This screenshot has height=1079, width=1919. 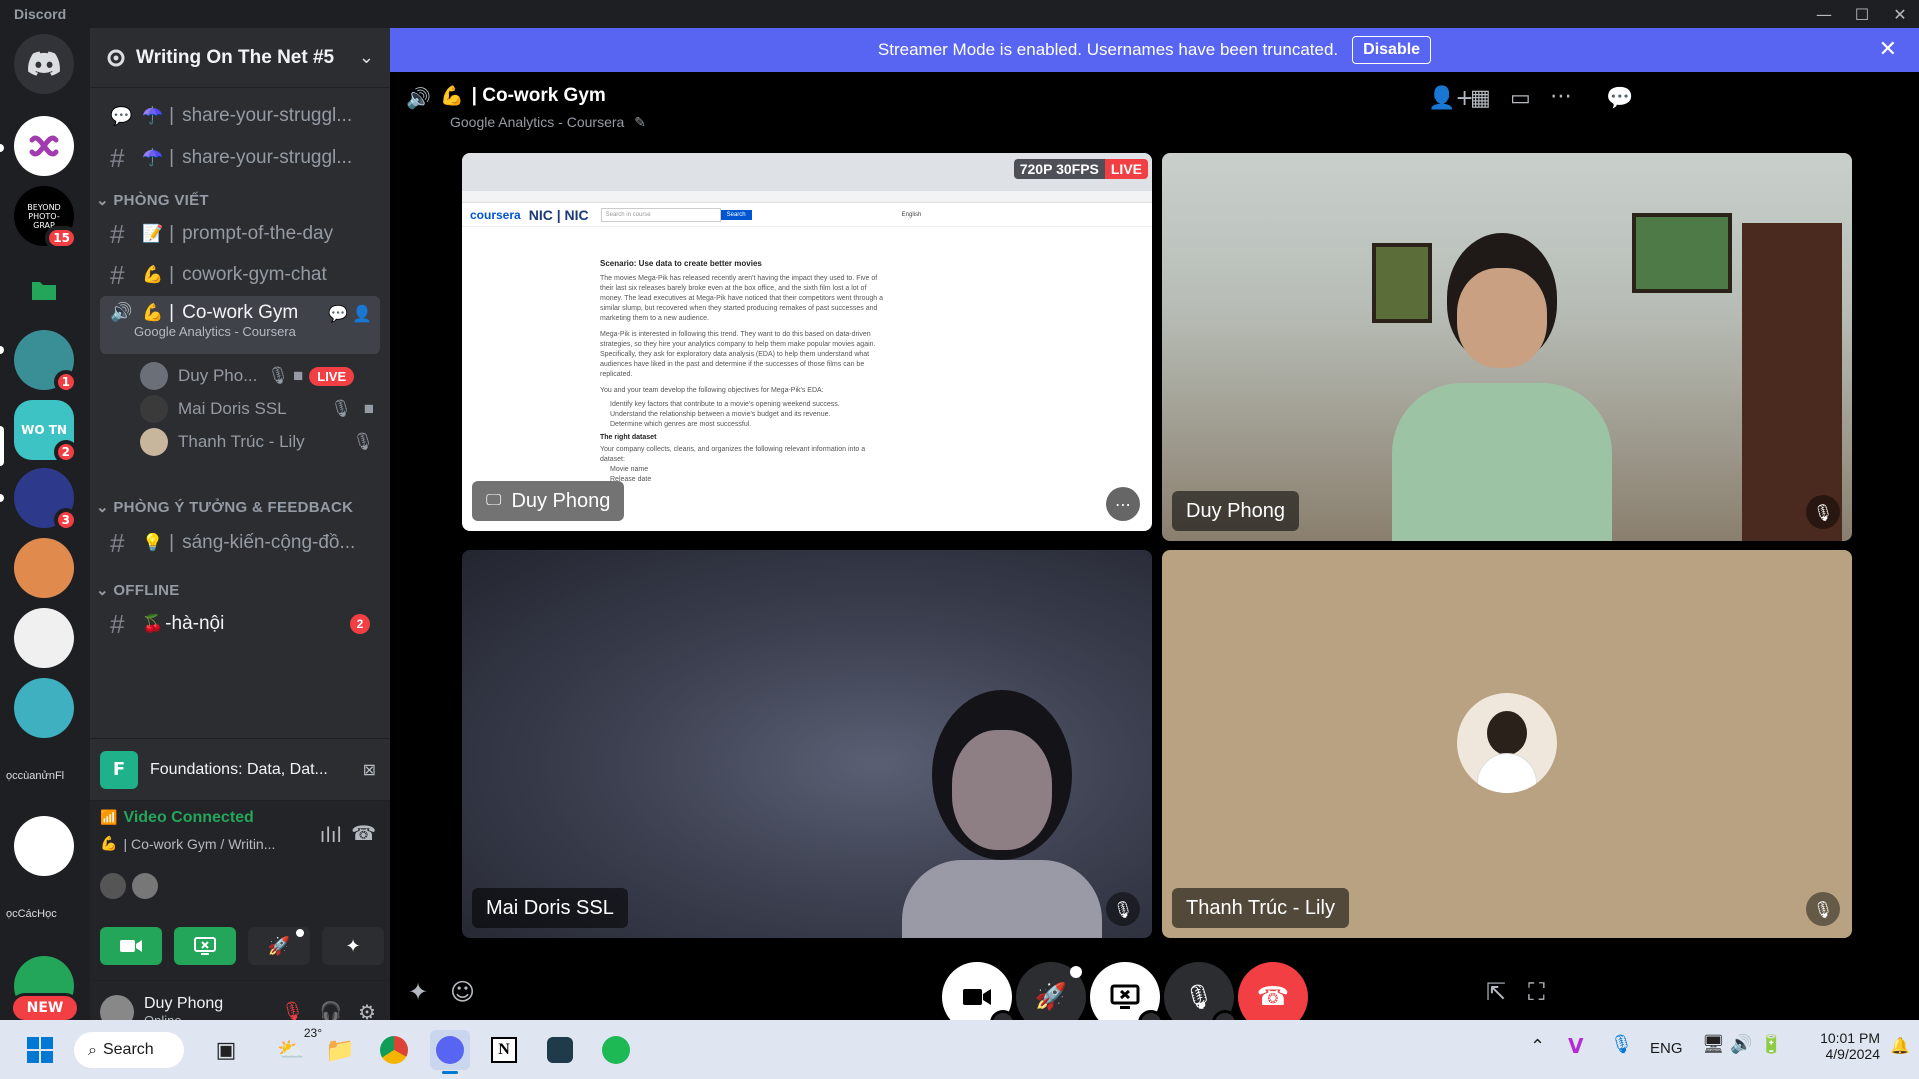 What do you see at coordinates (331, 835) in the screenshot?
I see `noise-suppression-icon: ılıl` at bounding box center [331, 835].